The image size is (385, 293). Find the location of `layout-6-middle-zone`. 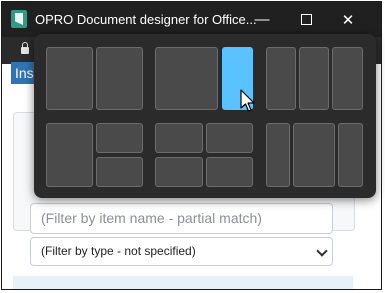

layout-6-middle-zone is located at coordinates (314, 155).